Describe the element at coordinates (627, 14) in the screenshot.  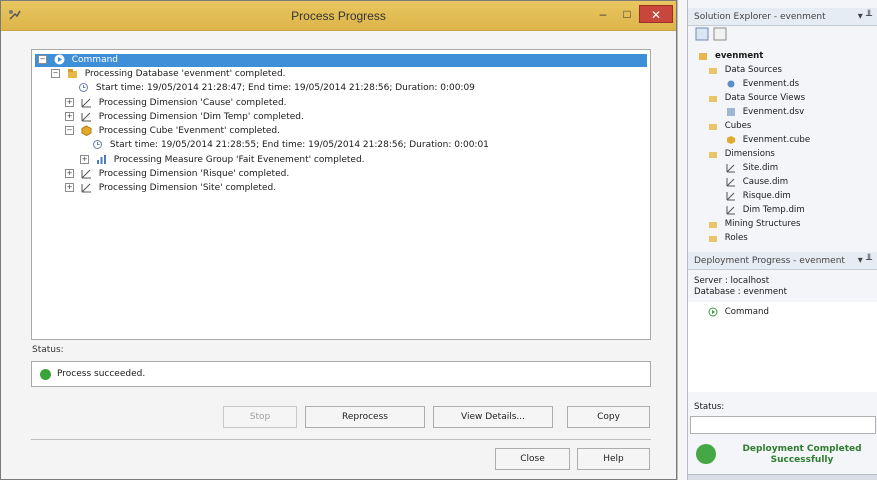
I see `maximize-button: □` at that location.